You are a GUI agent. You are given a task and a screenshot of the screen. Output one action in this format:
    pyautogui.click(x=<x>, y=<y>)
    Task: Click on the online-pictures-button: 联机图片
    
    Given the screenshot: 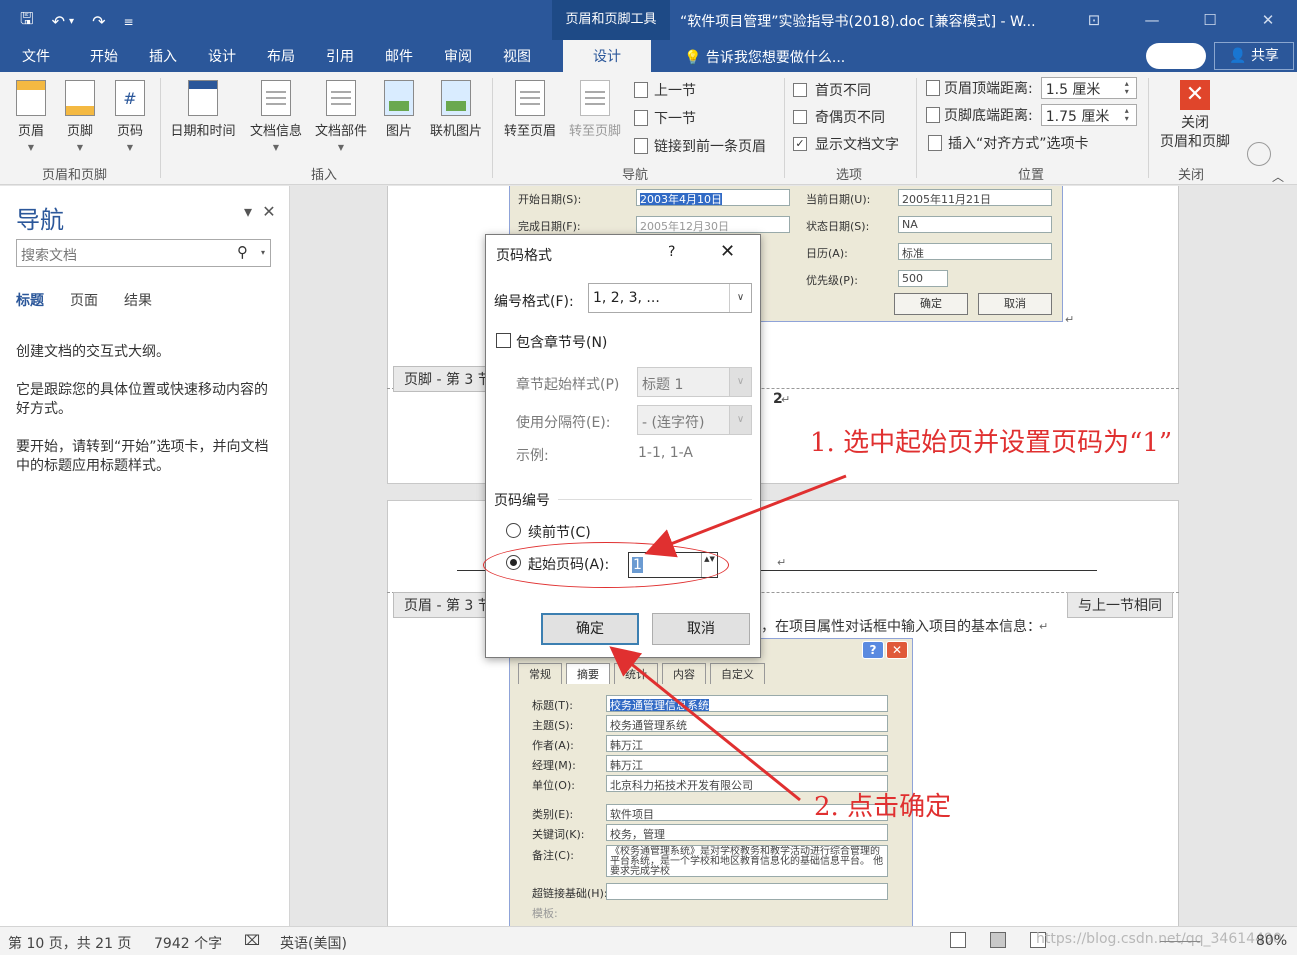 What is the action you would take?
    pyautogui.click(x=456, y=109)
    